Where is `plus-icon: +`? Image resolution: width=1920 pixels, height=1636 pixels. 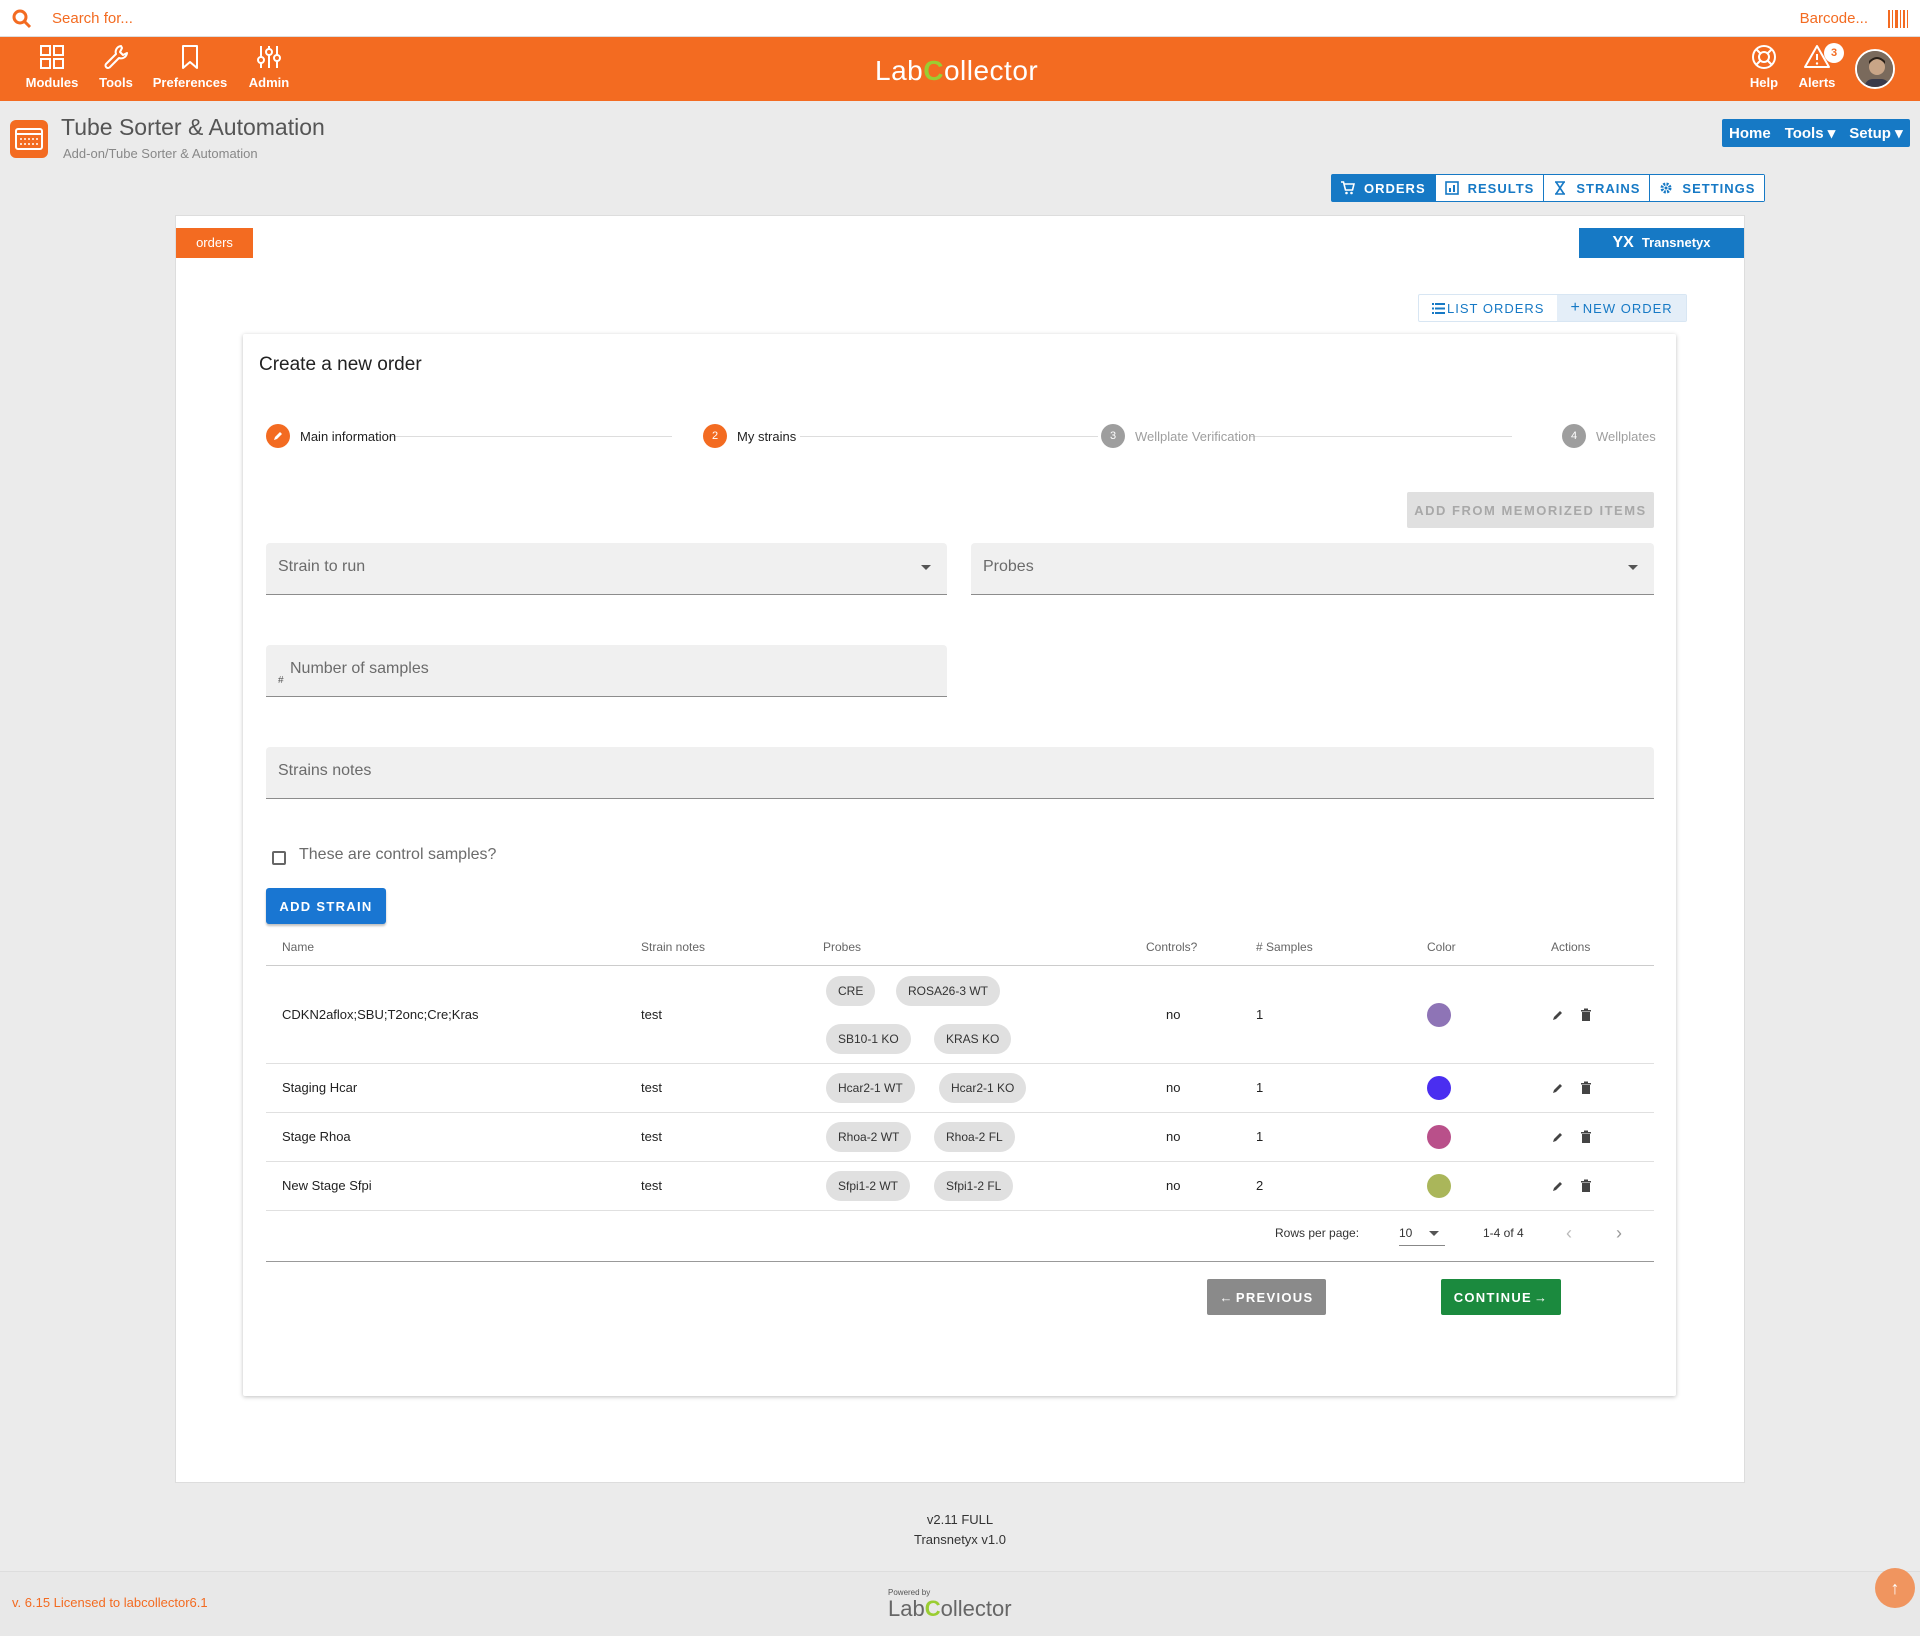 plus-icon: + is located at coordinates (1575, 307).